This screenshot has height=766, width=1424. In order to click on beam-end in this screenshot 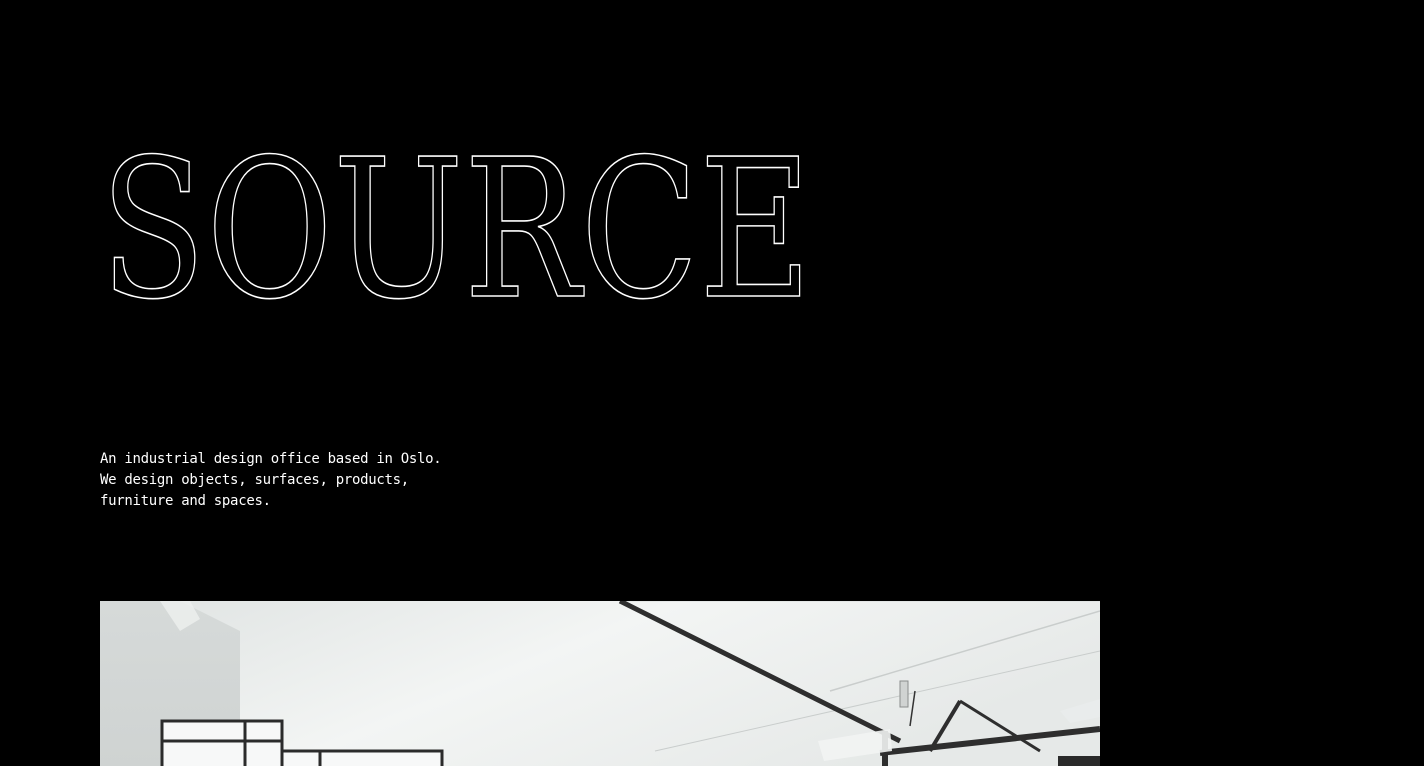, I will do `click(1079, 761)`.